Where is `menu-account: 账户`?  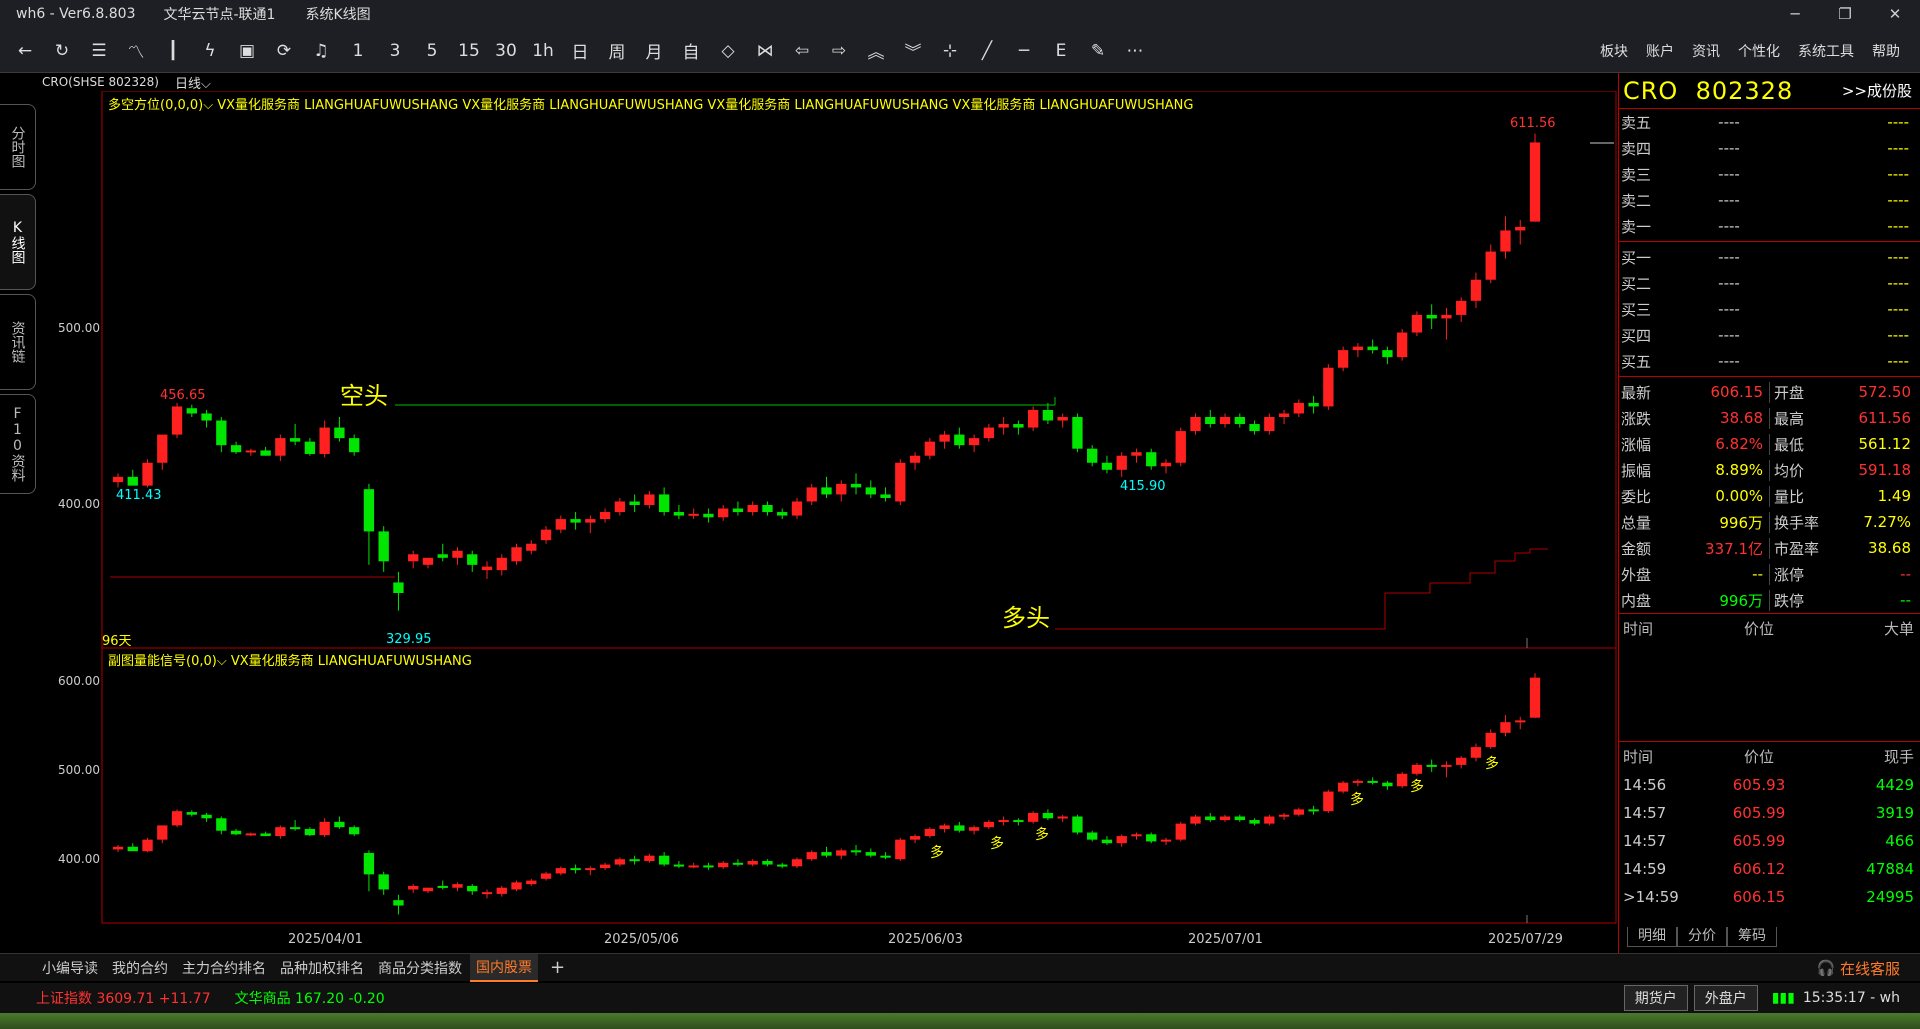
menu-account: 账户 is located at coordinates (1660, 51).